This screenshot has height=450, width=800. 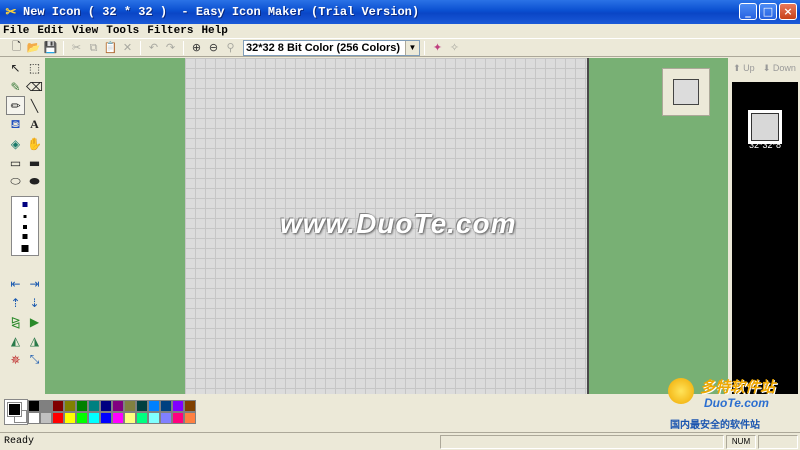 What do you see at coordinates (15, 124) in the screenshot?
I see `fill-tool-icon: ⛾` at bounding box center [15, 124].